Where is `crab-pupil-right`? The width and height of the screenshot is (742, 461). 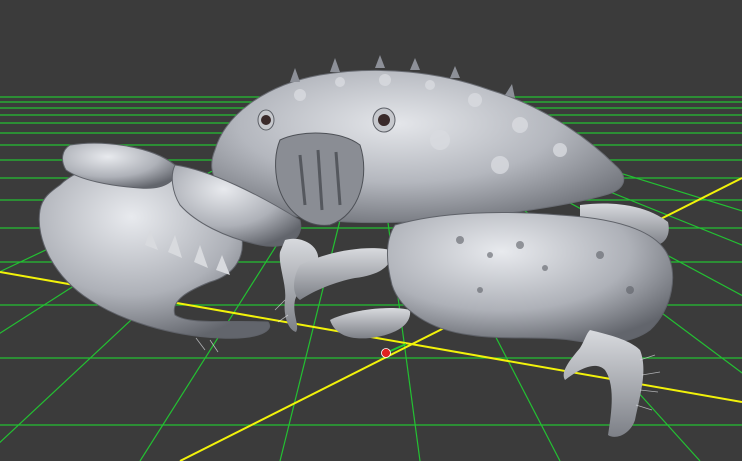
crab-pupil-right is located at coordinates (384, 120).